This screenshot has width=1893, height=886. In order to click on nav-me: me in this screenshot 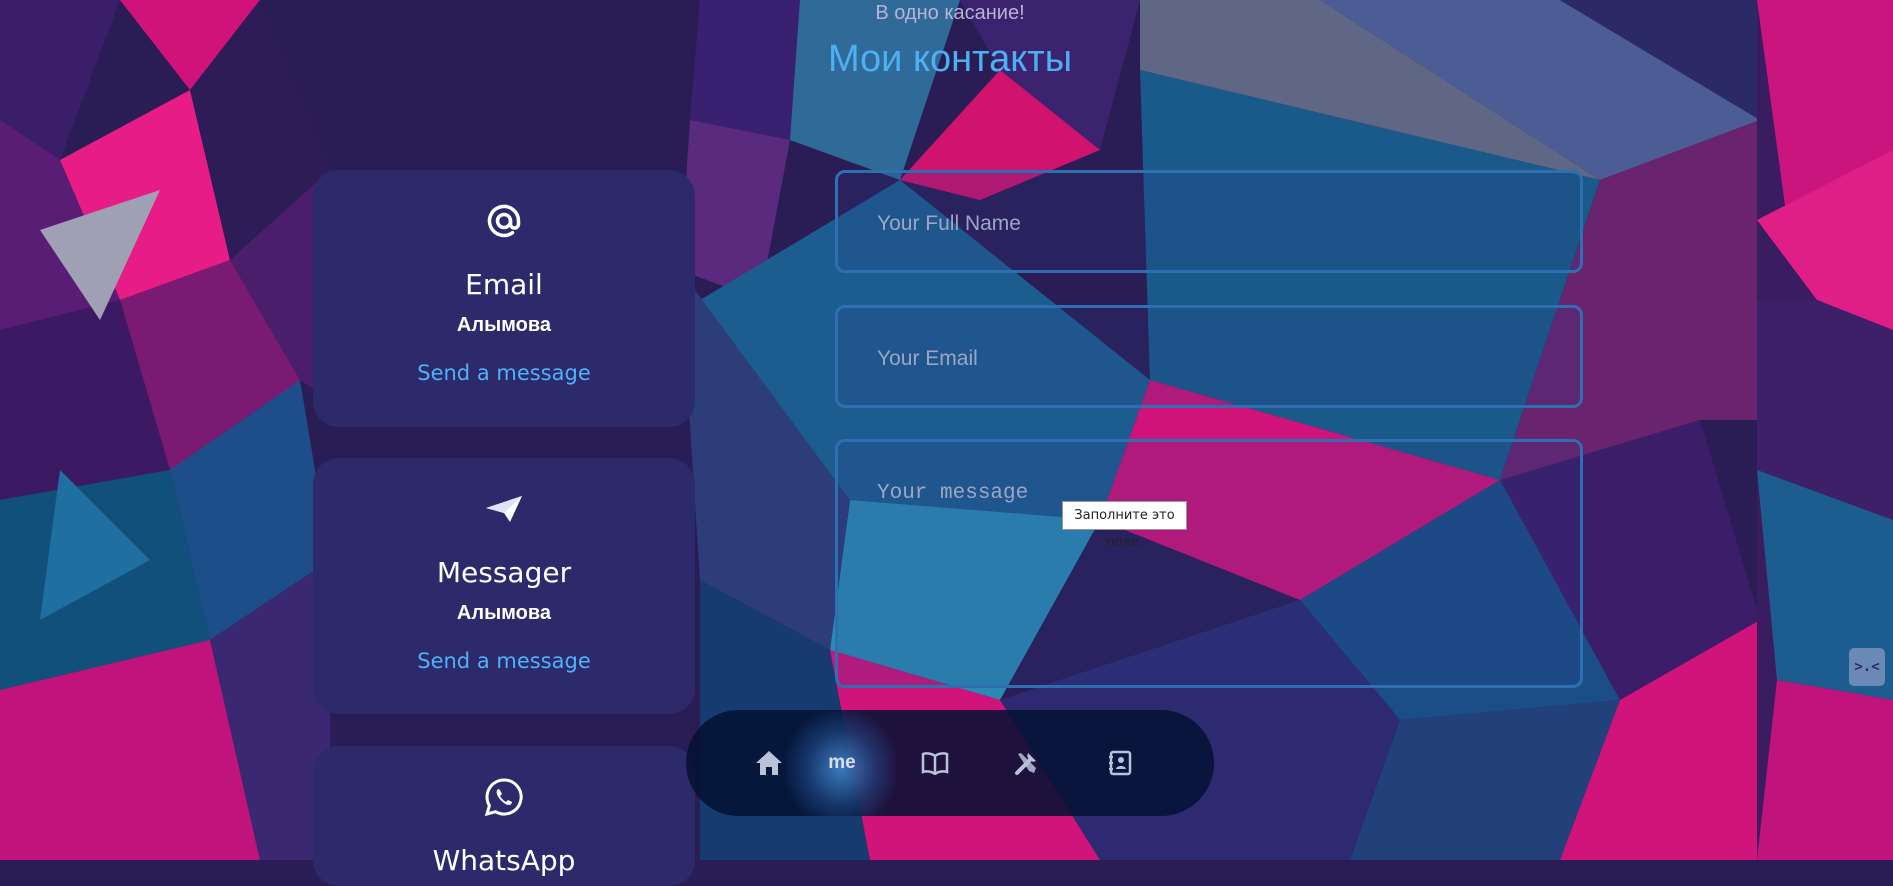, I will do `click(842, 763)`.